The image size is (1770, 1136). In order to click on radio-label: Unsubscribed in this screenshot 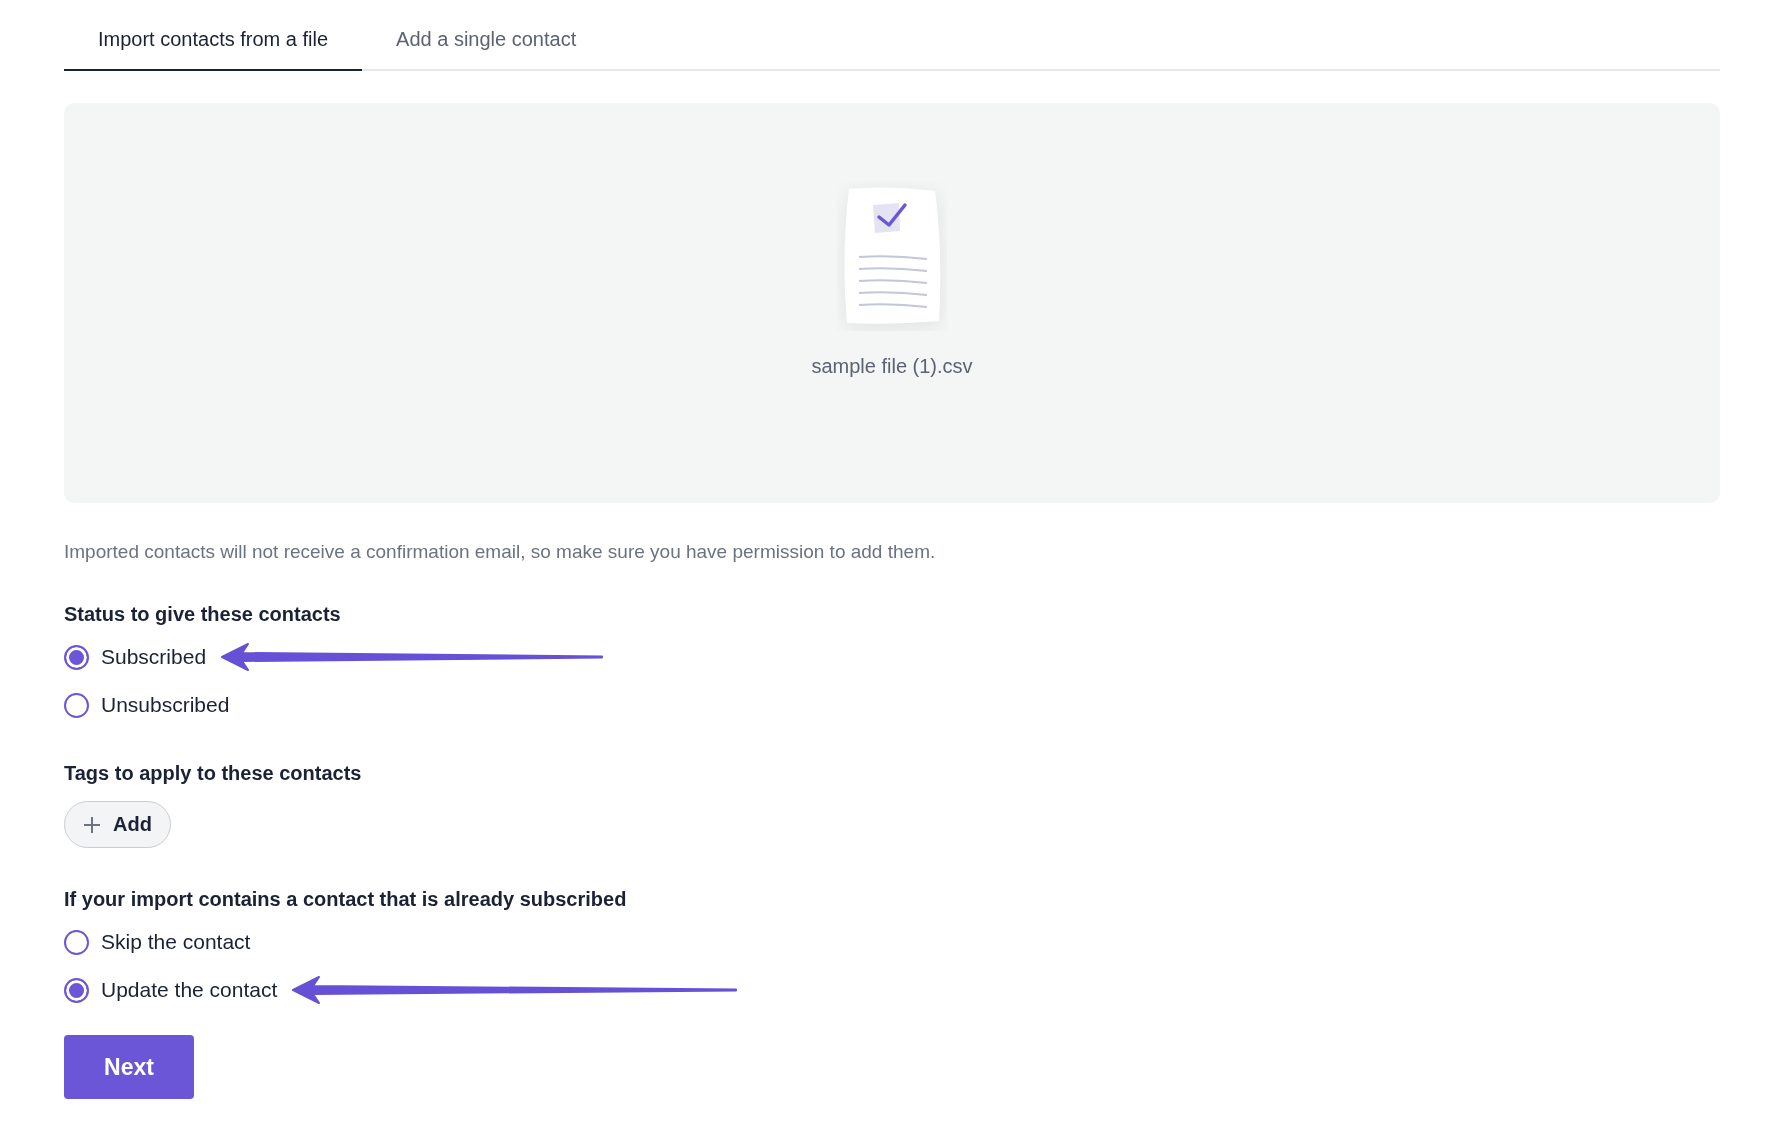, I will do `click(165, 705)`.